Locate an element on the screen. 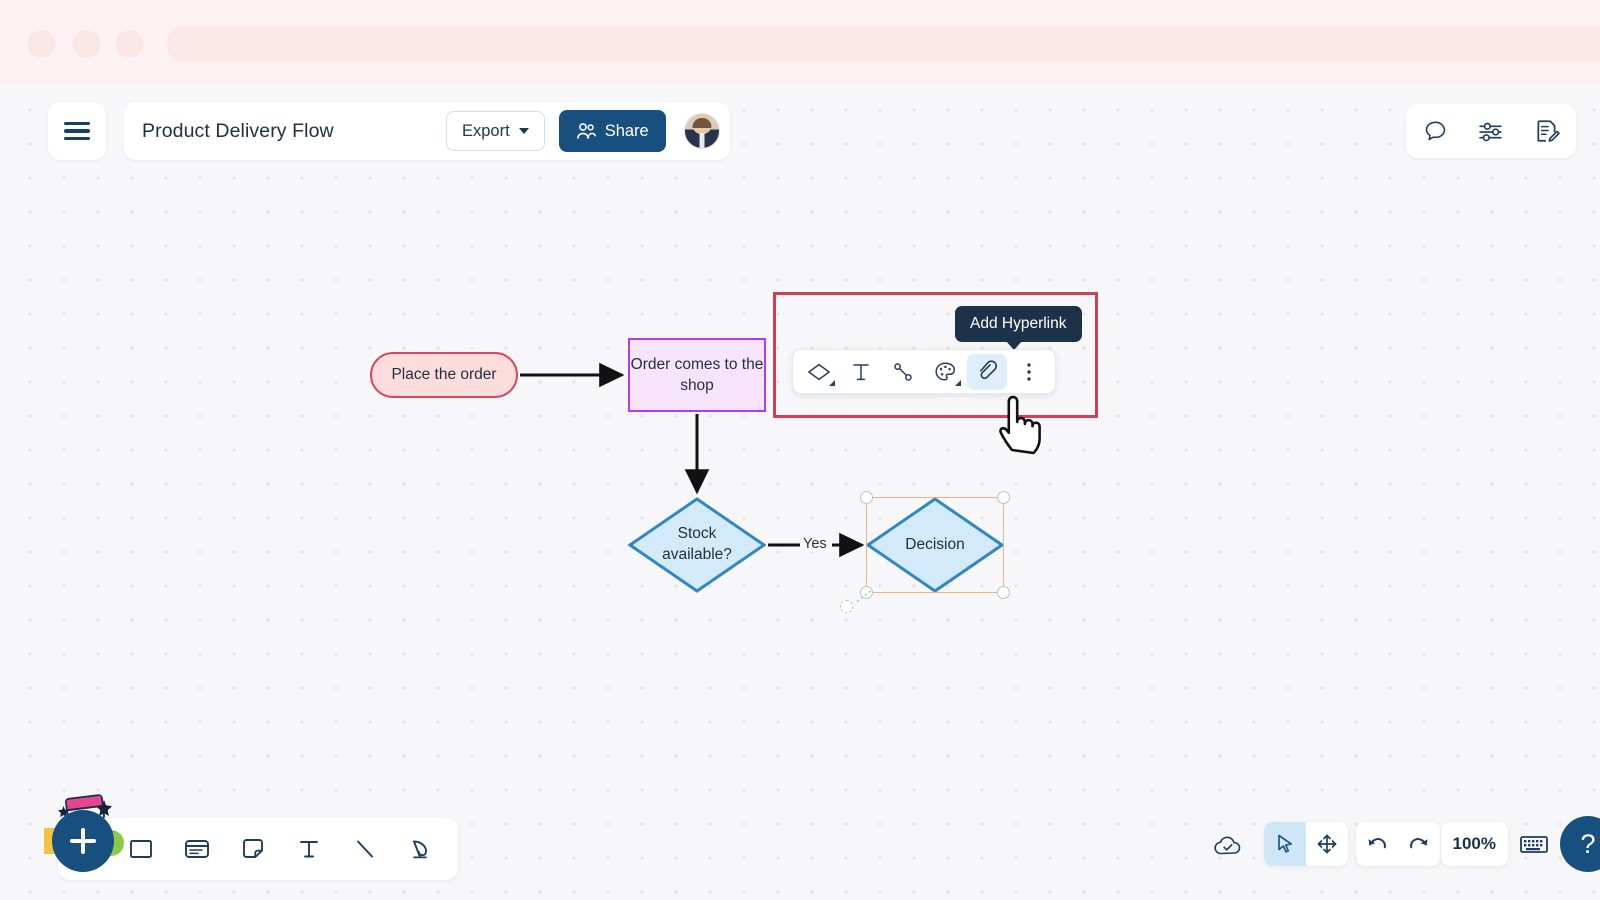 This screenshot has width=1600, height=900. connector-button is located at coordinates (903, 372).